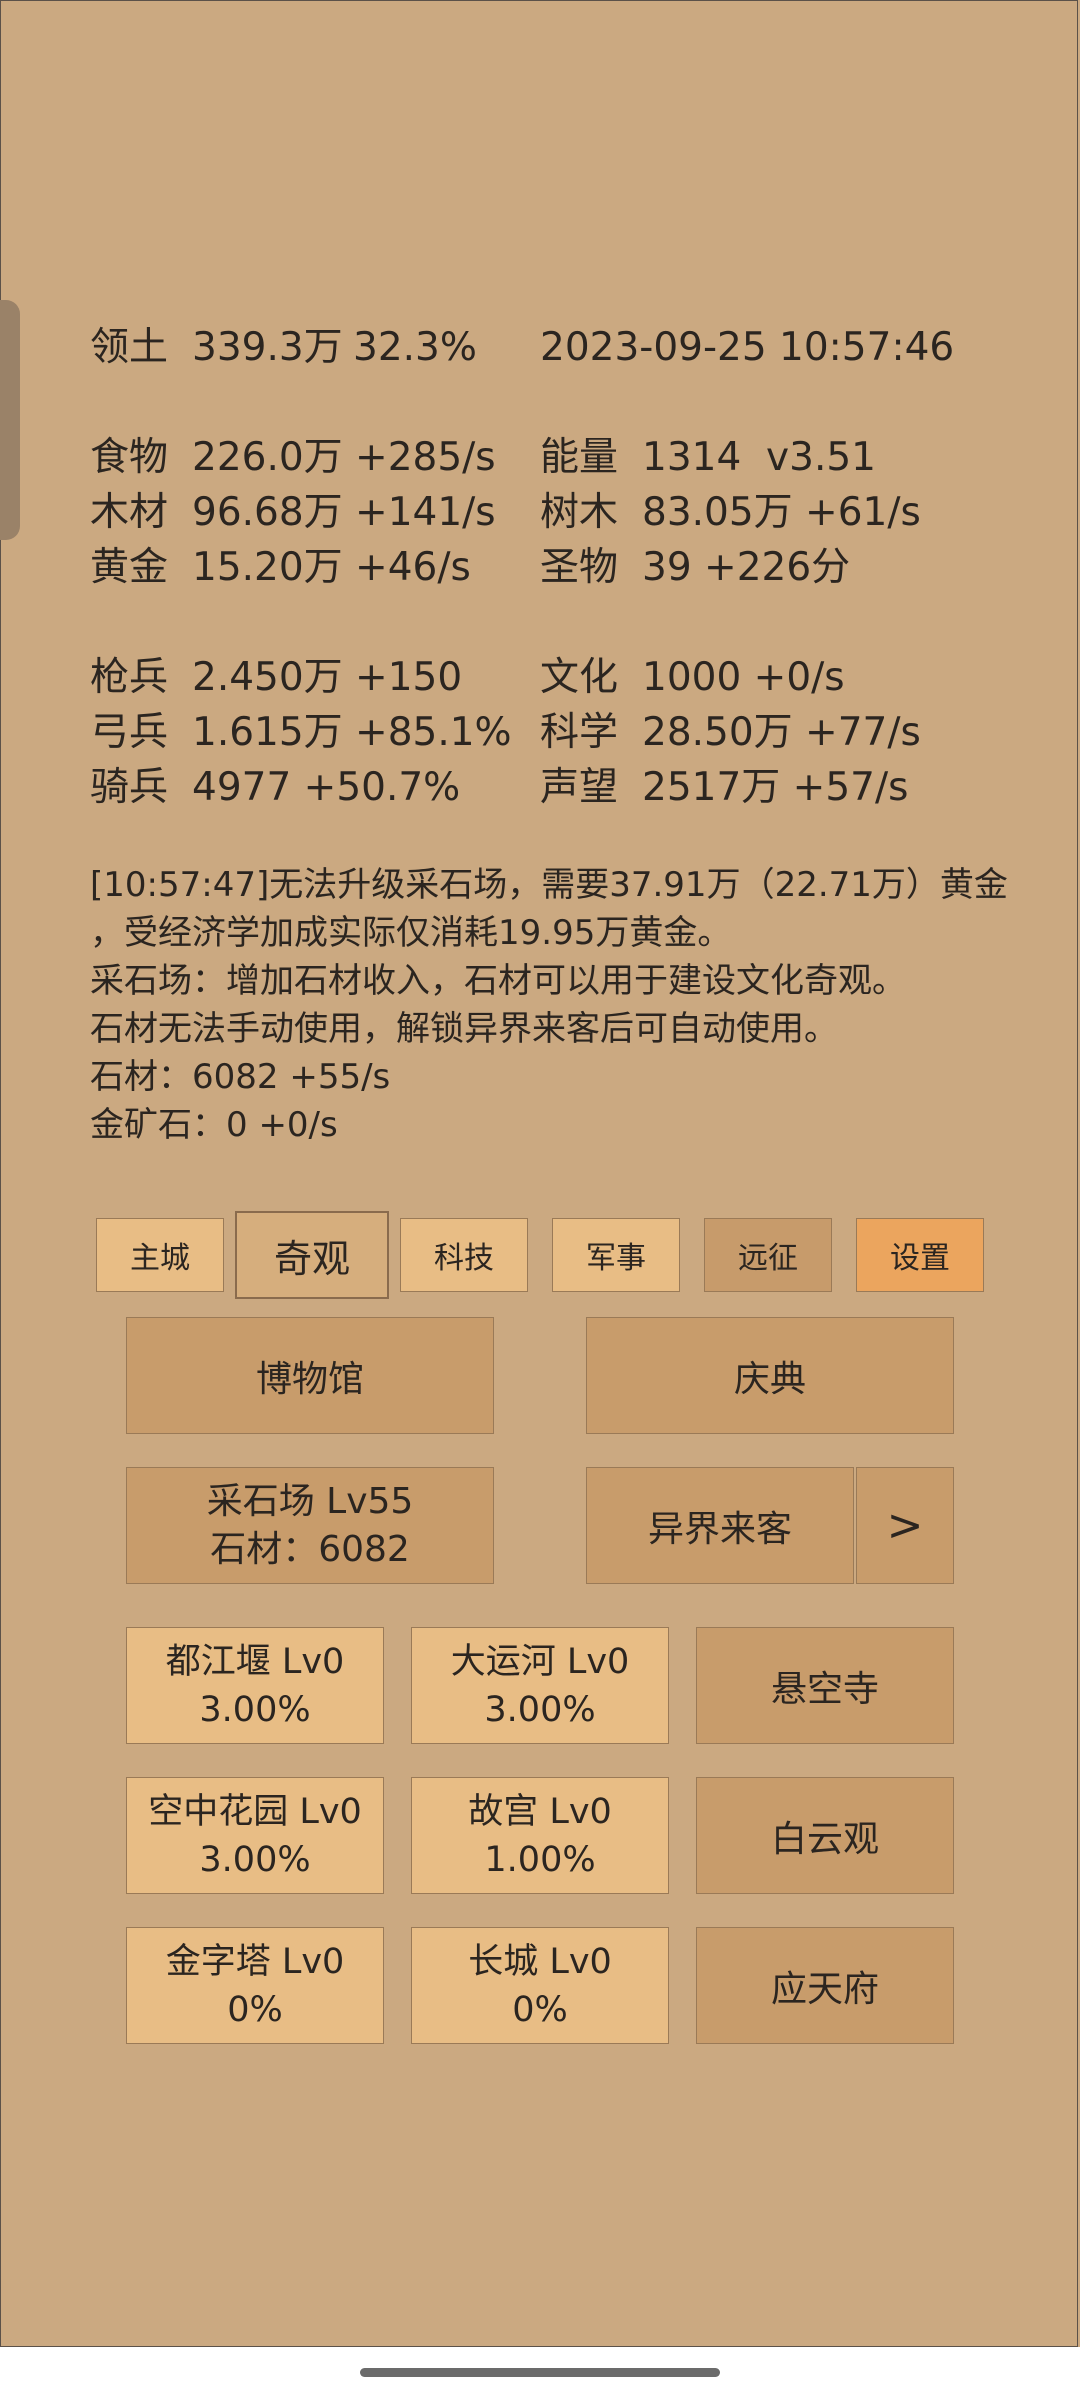  Describe the element at coordinates (464, 1029) in the screenshot. I see `message-line: 石材无法手动使用，解锁异界来客后可自动使用。` at that location.